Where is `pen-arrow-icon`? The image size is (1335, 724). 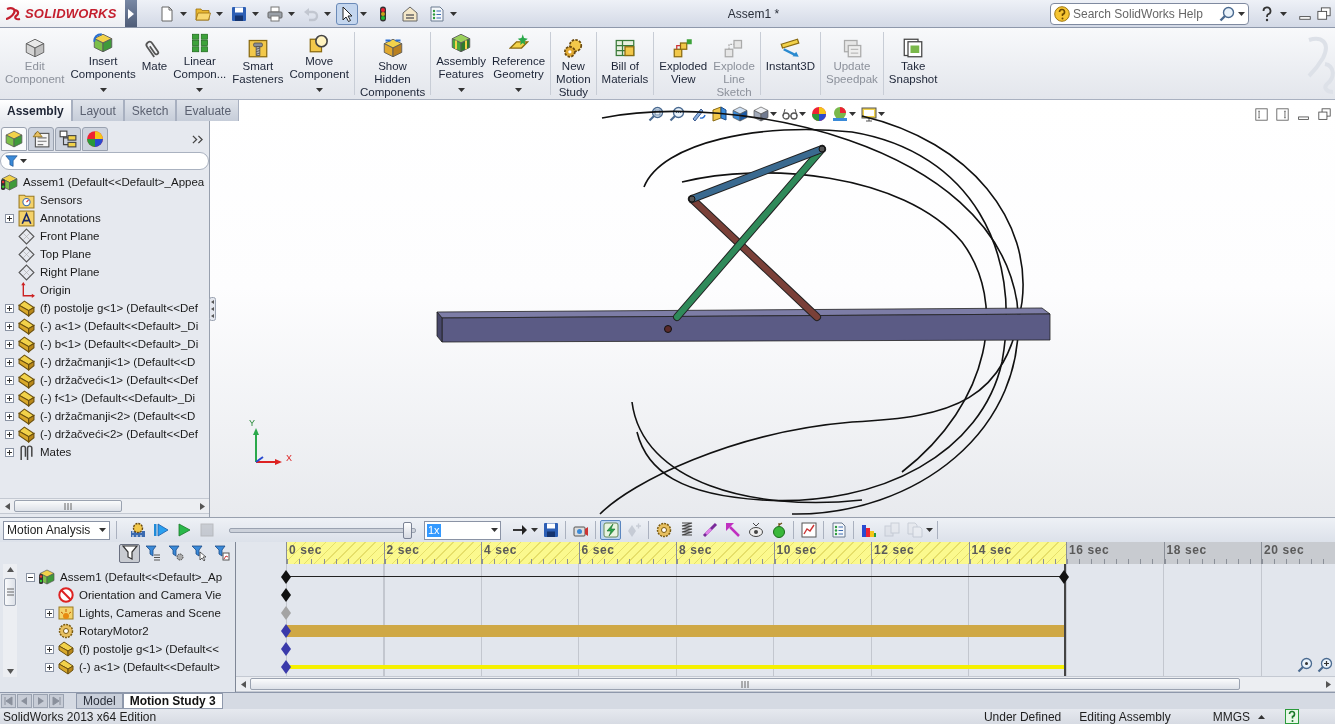 pen-arrow-icon is located at coordinates (698, 114).